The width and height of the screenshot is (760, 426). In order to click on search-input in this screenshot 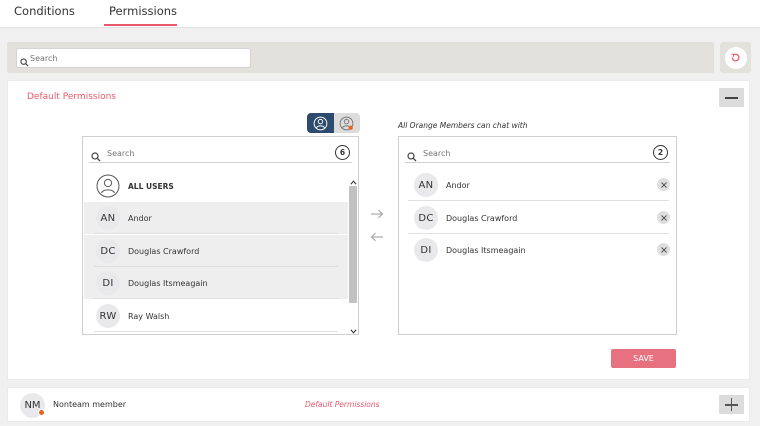, I will do `click(137, 58)`.